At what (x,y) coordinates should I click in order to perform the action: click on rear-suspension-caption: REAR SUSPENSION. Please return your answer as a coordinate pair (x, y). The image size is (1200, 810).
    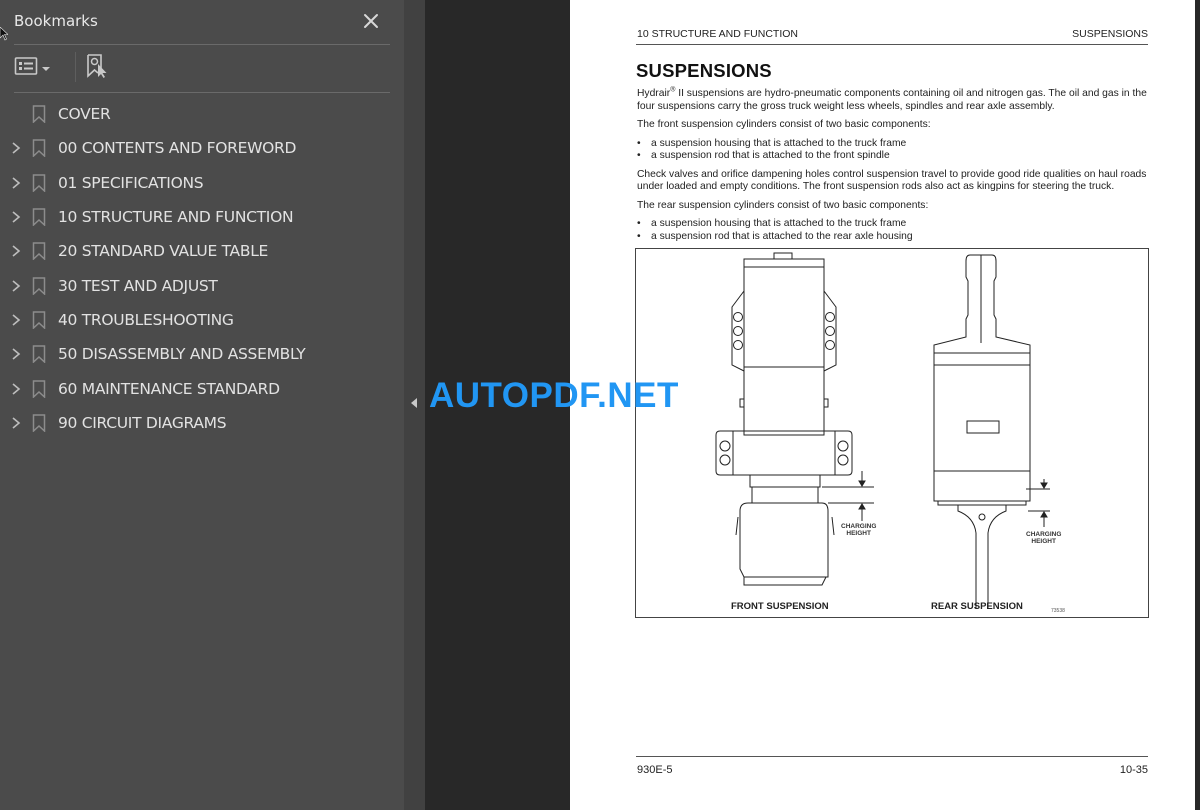
    Looking at the image, I should click on (977, 606).